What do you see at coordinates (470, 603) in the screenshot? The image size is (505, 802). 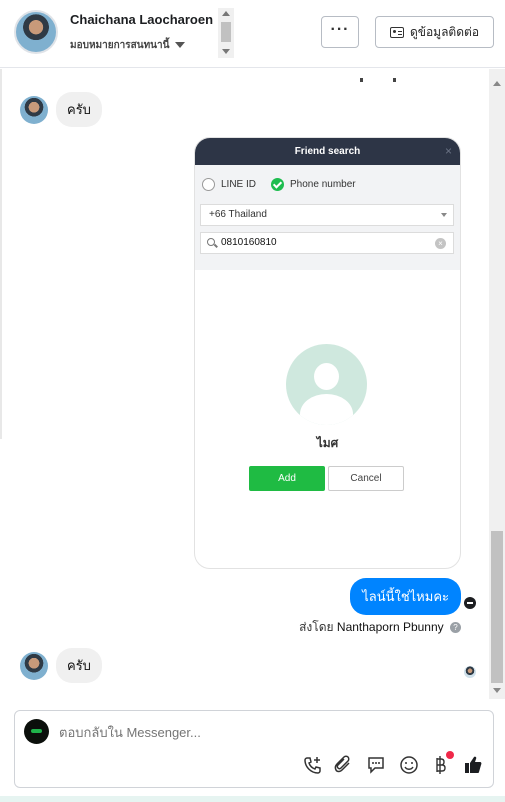 I see `page-seen-icon` at bounding box center [470, 603].